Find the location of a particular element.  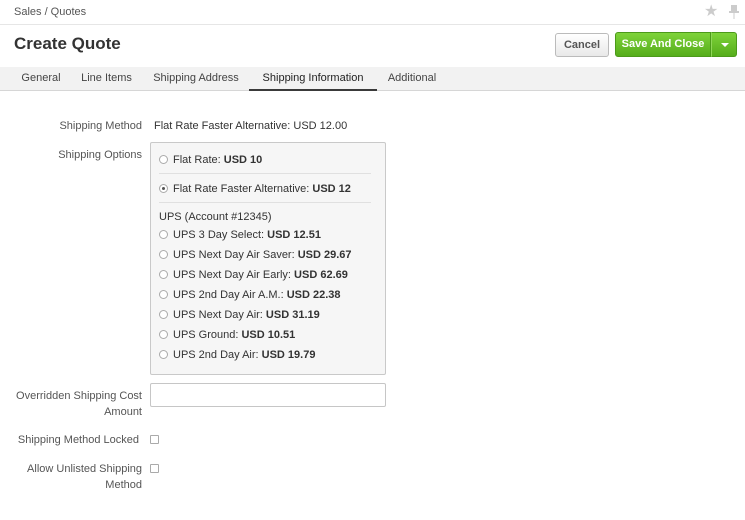

ups-group-title: UPS (Account #12345) is located at coordinates (215, 217).